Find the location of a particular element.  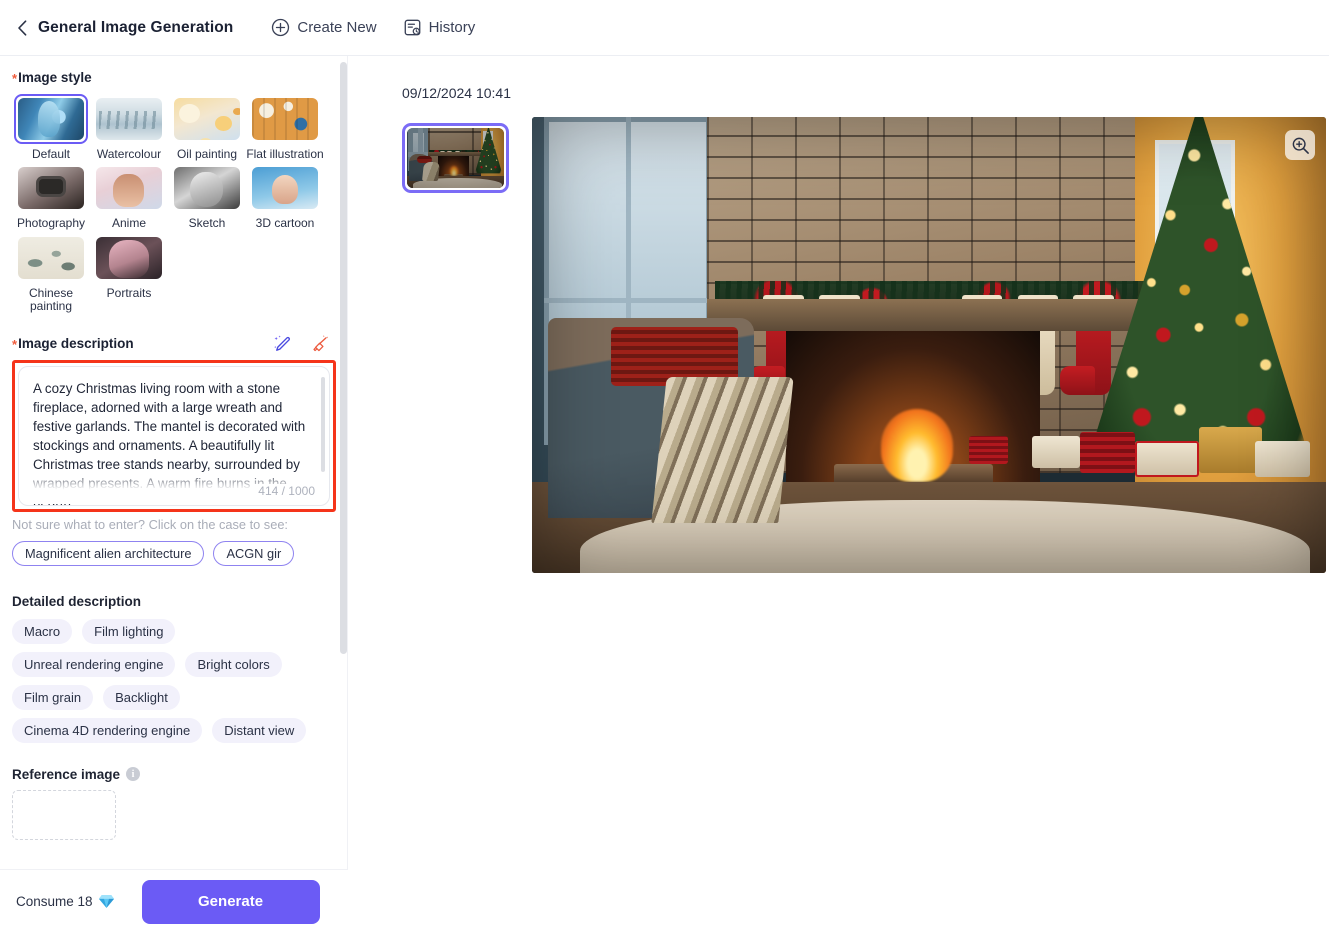

detail-tag: Film lighting is located at coordinates (129, 631).